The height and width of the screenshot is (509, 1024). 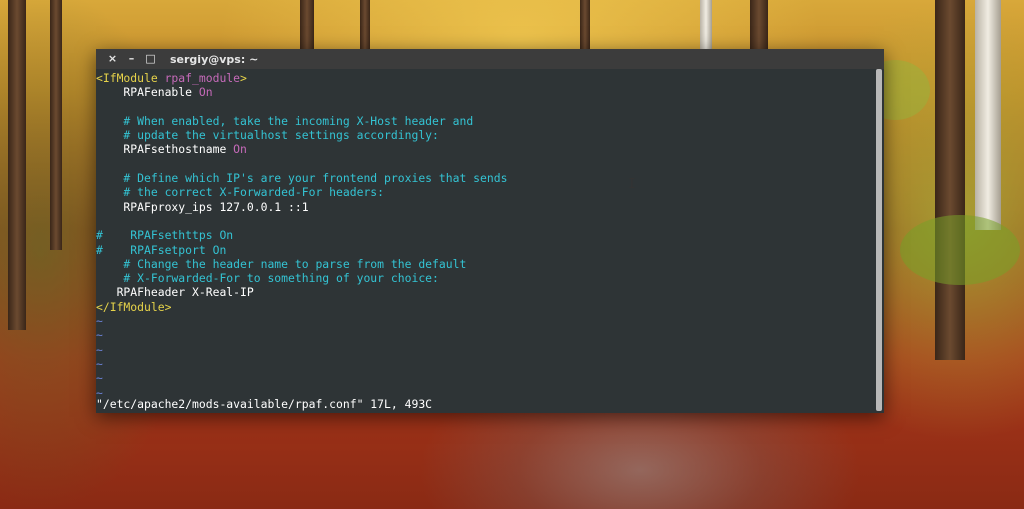 I want to click on minimize-button: –, so click(x=131, y=59).